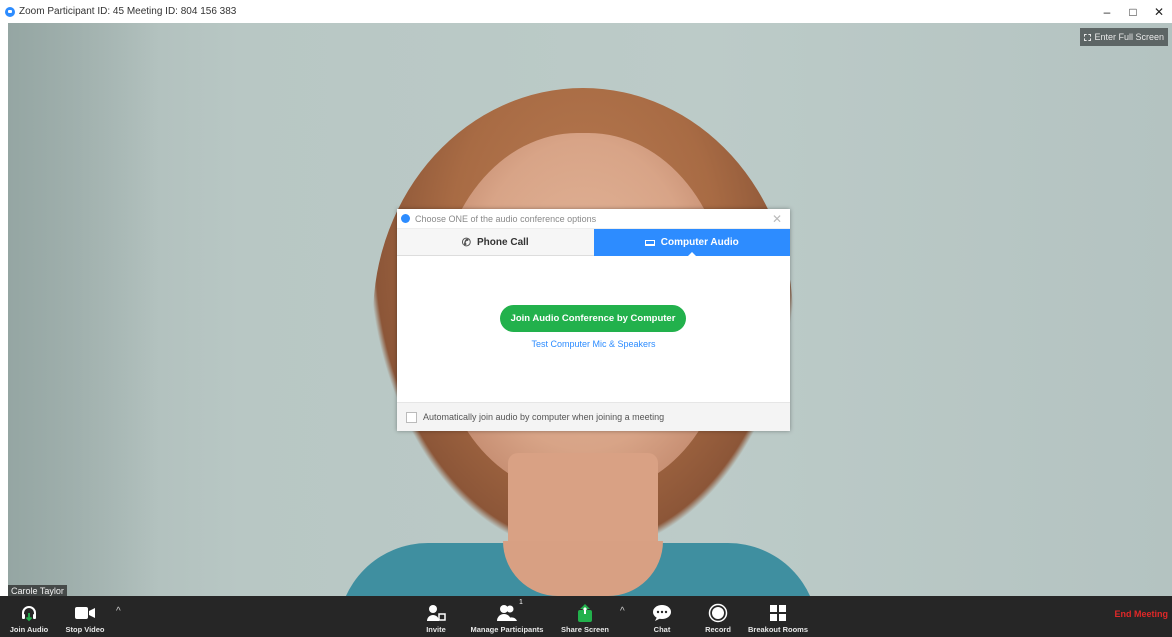 The height and width of the screenshot is (637, 1172). I want to click on breakout-rooms-button: Breakout Rooms, so click(778, 616).